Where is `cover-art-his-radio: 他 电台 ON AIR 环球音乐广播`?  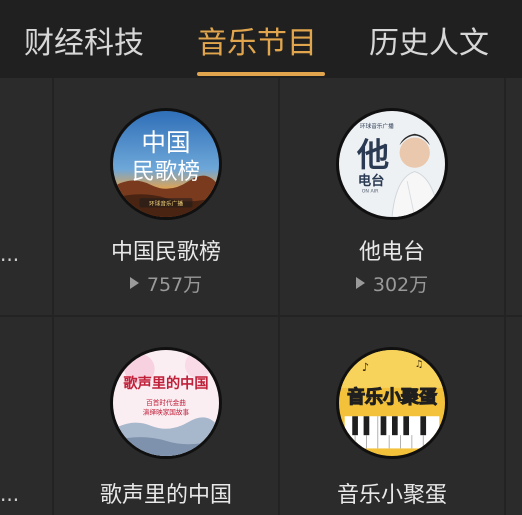 cover-art-his-radio: 他 电台 ON AIR 环球音乐广播 is located at coordinates (392, 164).